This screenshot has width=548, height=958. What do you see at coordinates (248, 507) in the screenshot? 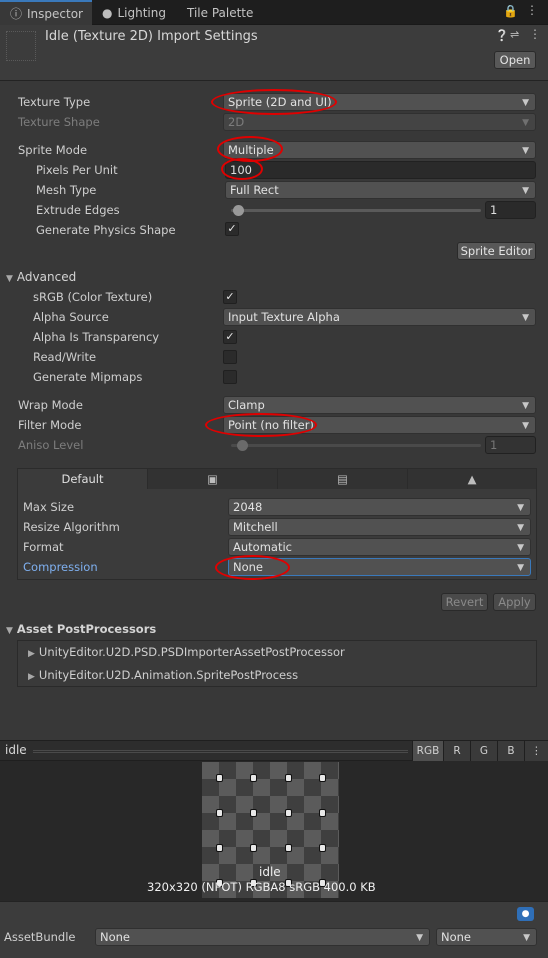
I see `max-size-value: 2048` at bounding box center [248, 507].